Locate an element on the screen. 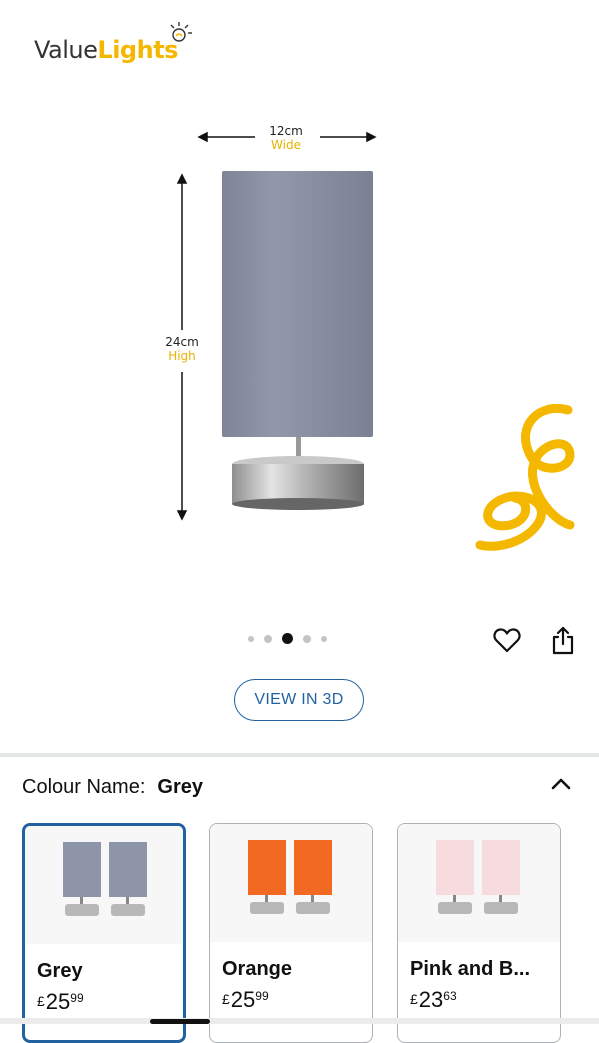  view-in-3d-button: VIEW IN 3D is located at coordinates (299, 700).